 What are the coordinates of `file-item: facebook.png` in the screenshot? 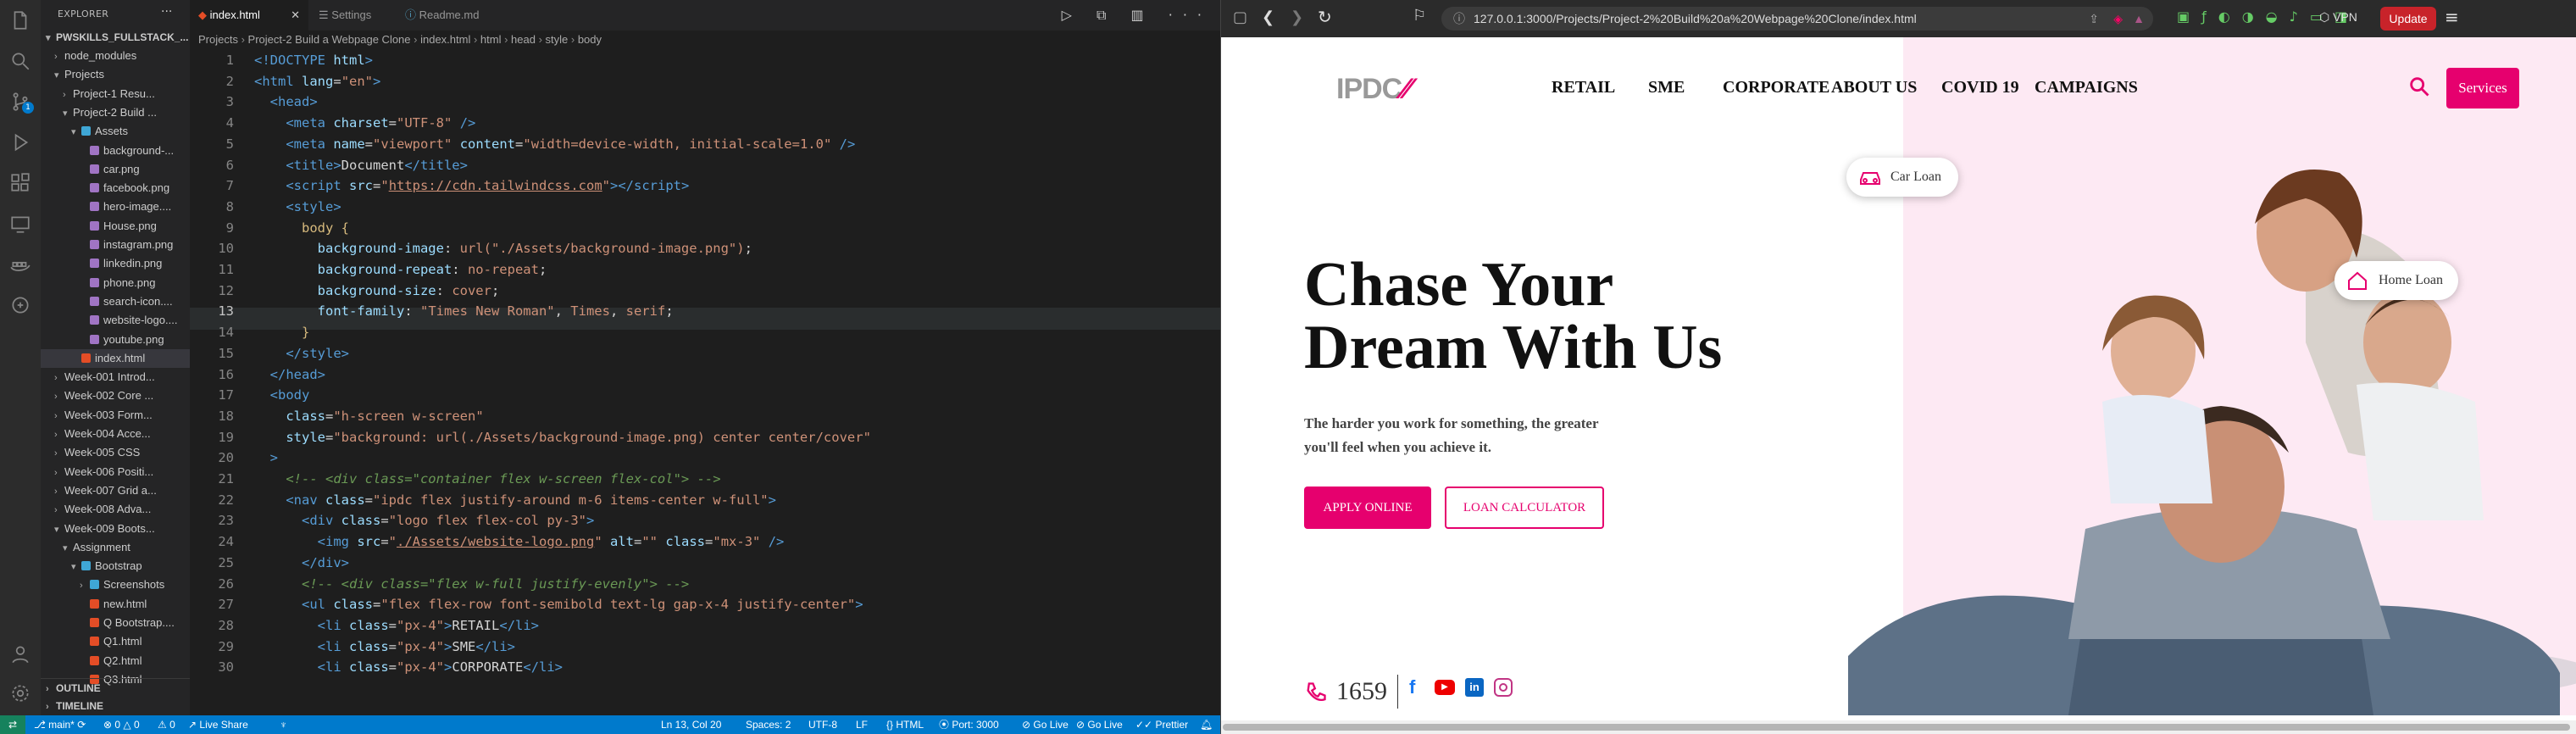 It's located at (115, 188).